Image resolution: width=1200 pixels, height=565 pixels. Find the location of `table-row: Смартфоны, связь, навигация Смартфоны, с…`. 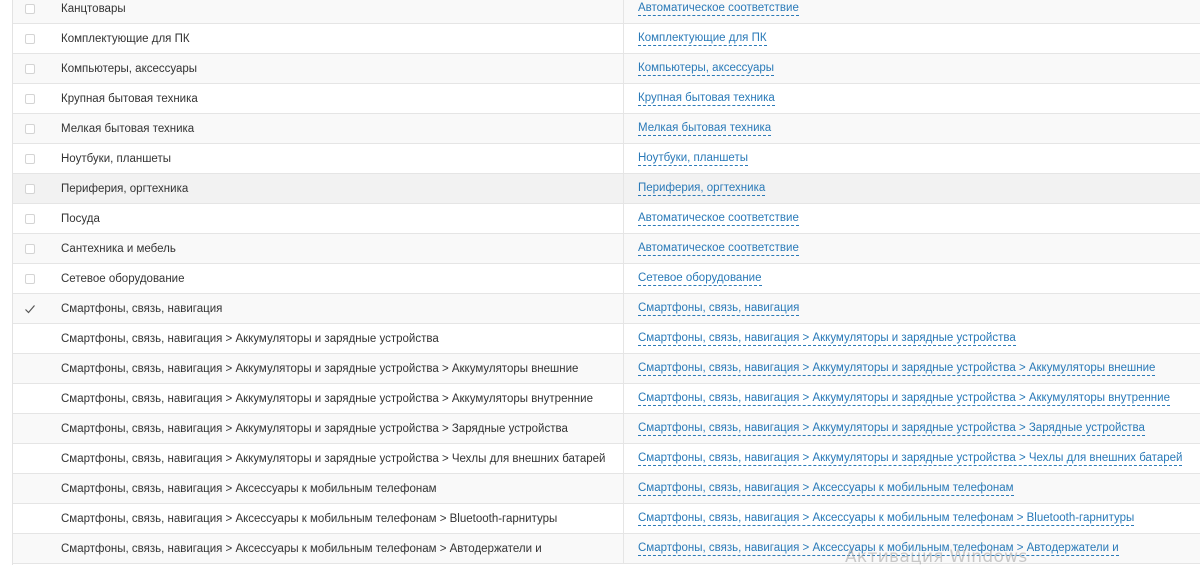

table-row: Смартфоны, связь, навигация Смартфоны, с… is located at coordinates (606, 309).